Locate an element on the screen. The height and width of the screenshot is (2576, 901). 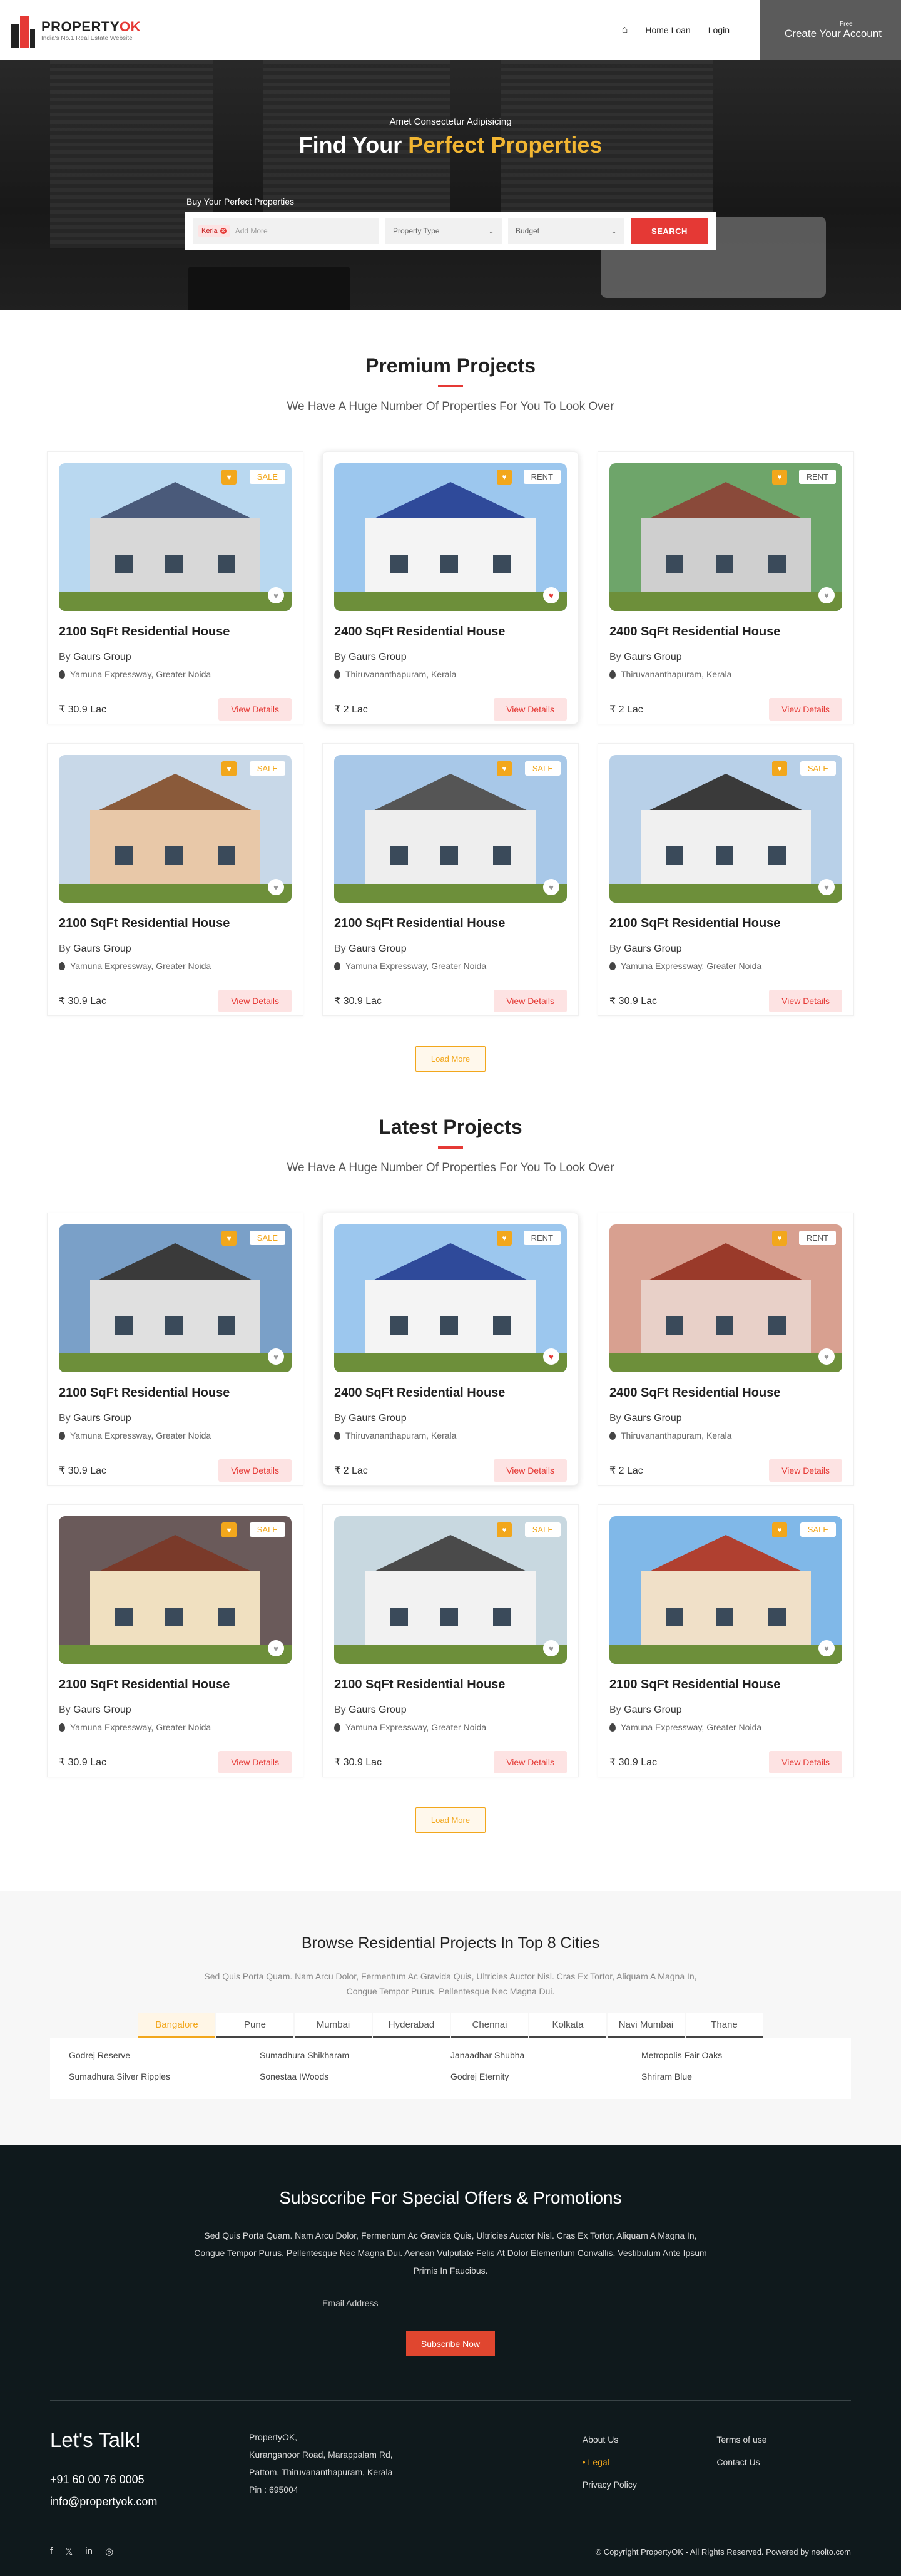
tab-city: Pune is located at coordinates (254, 2025).